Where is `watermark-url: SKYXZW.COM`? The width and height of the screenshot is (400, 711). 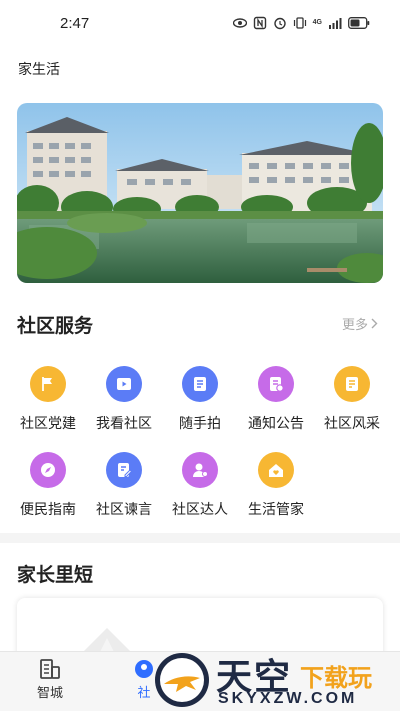 watermark-url: SKYXZW.COM is located at coordinates (288, 698).